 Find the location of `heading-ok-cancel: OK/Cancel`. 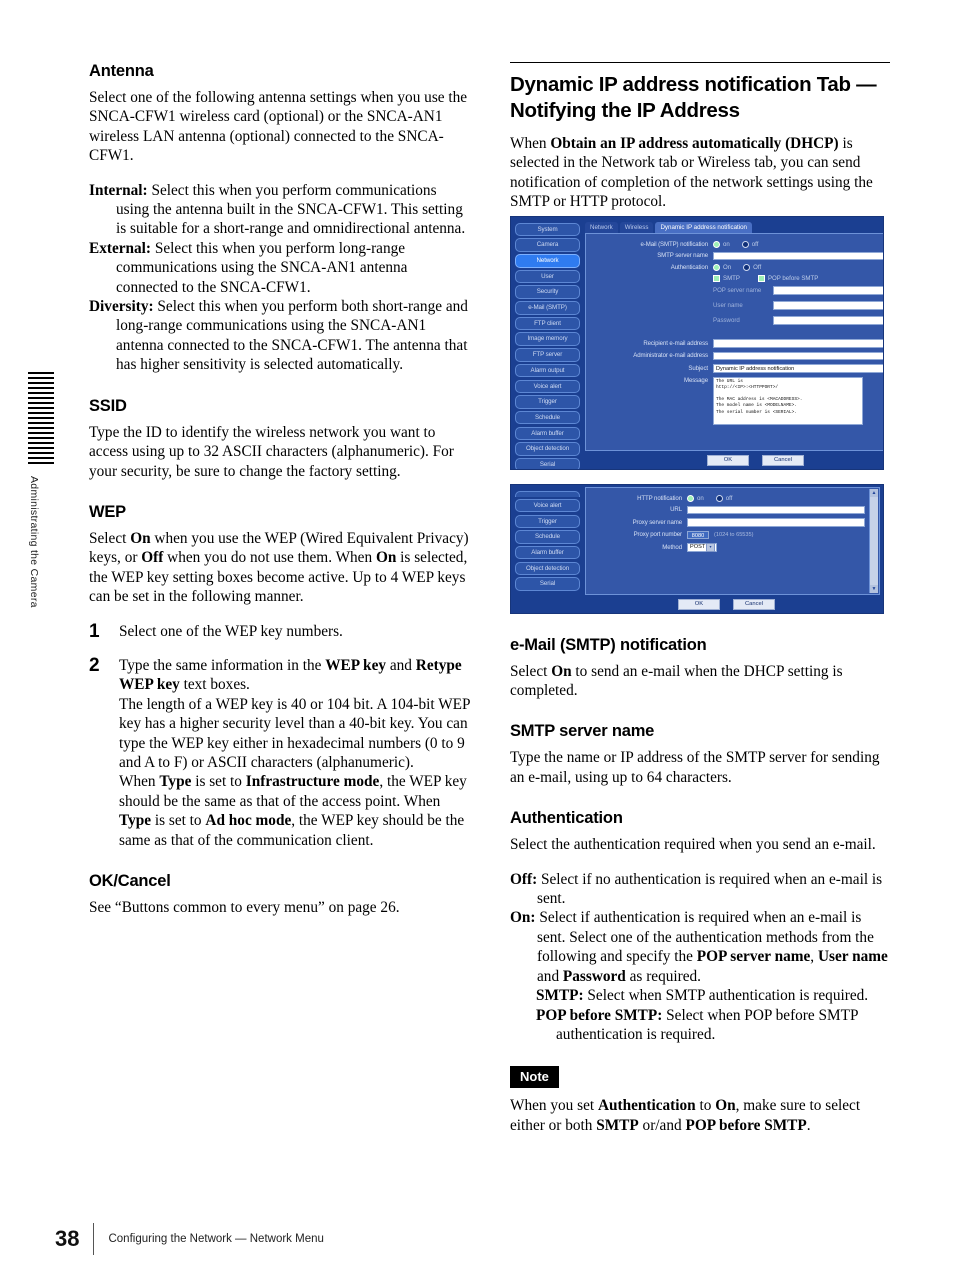

heading-ok-cancel: OK/Cancel is located at coordinates (130, 881).